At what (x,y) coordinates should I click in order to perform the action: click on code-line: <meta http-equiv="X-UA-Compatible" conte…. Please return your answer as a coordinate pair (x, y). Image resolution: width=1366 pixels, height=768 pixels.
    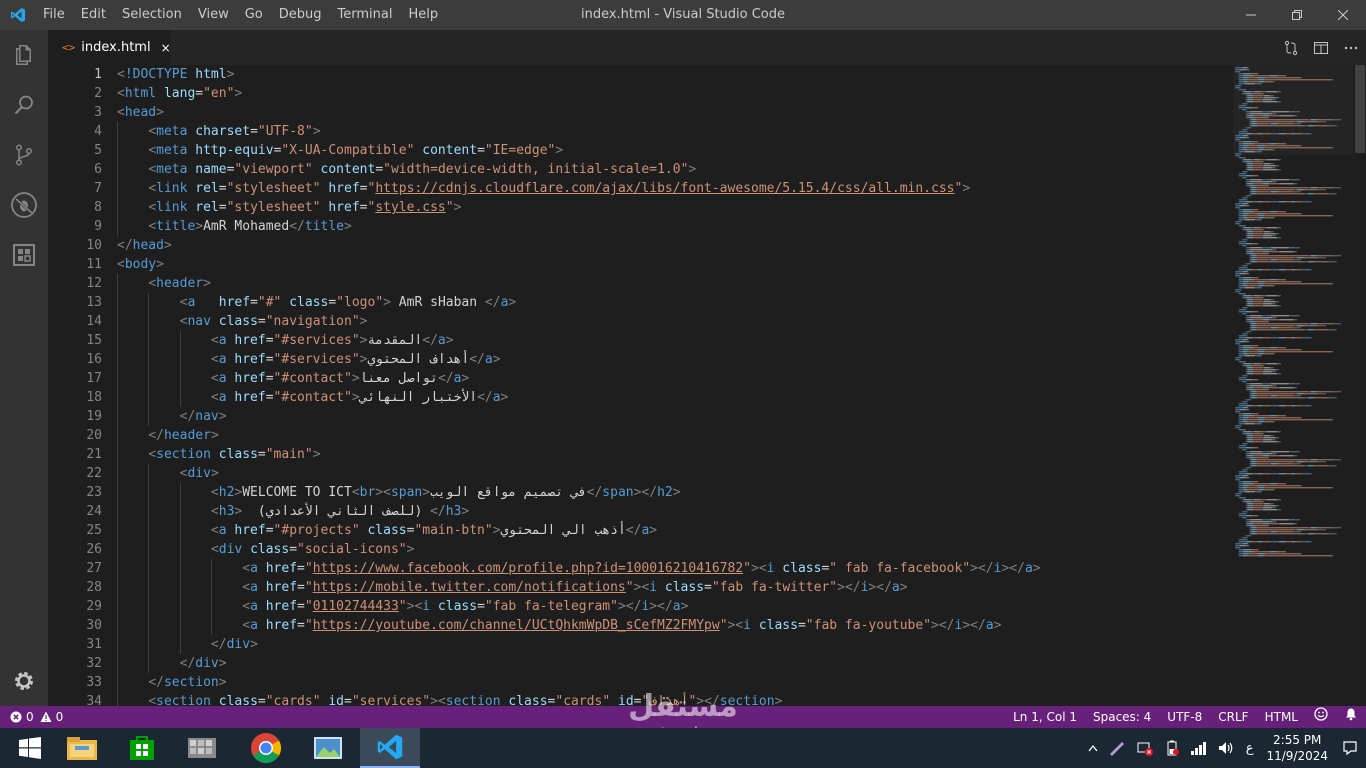
    Looking at the image, I should click on (672, 150).